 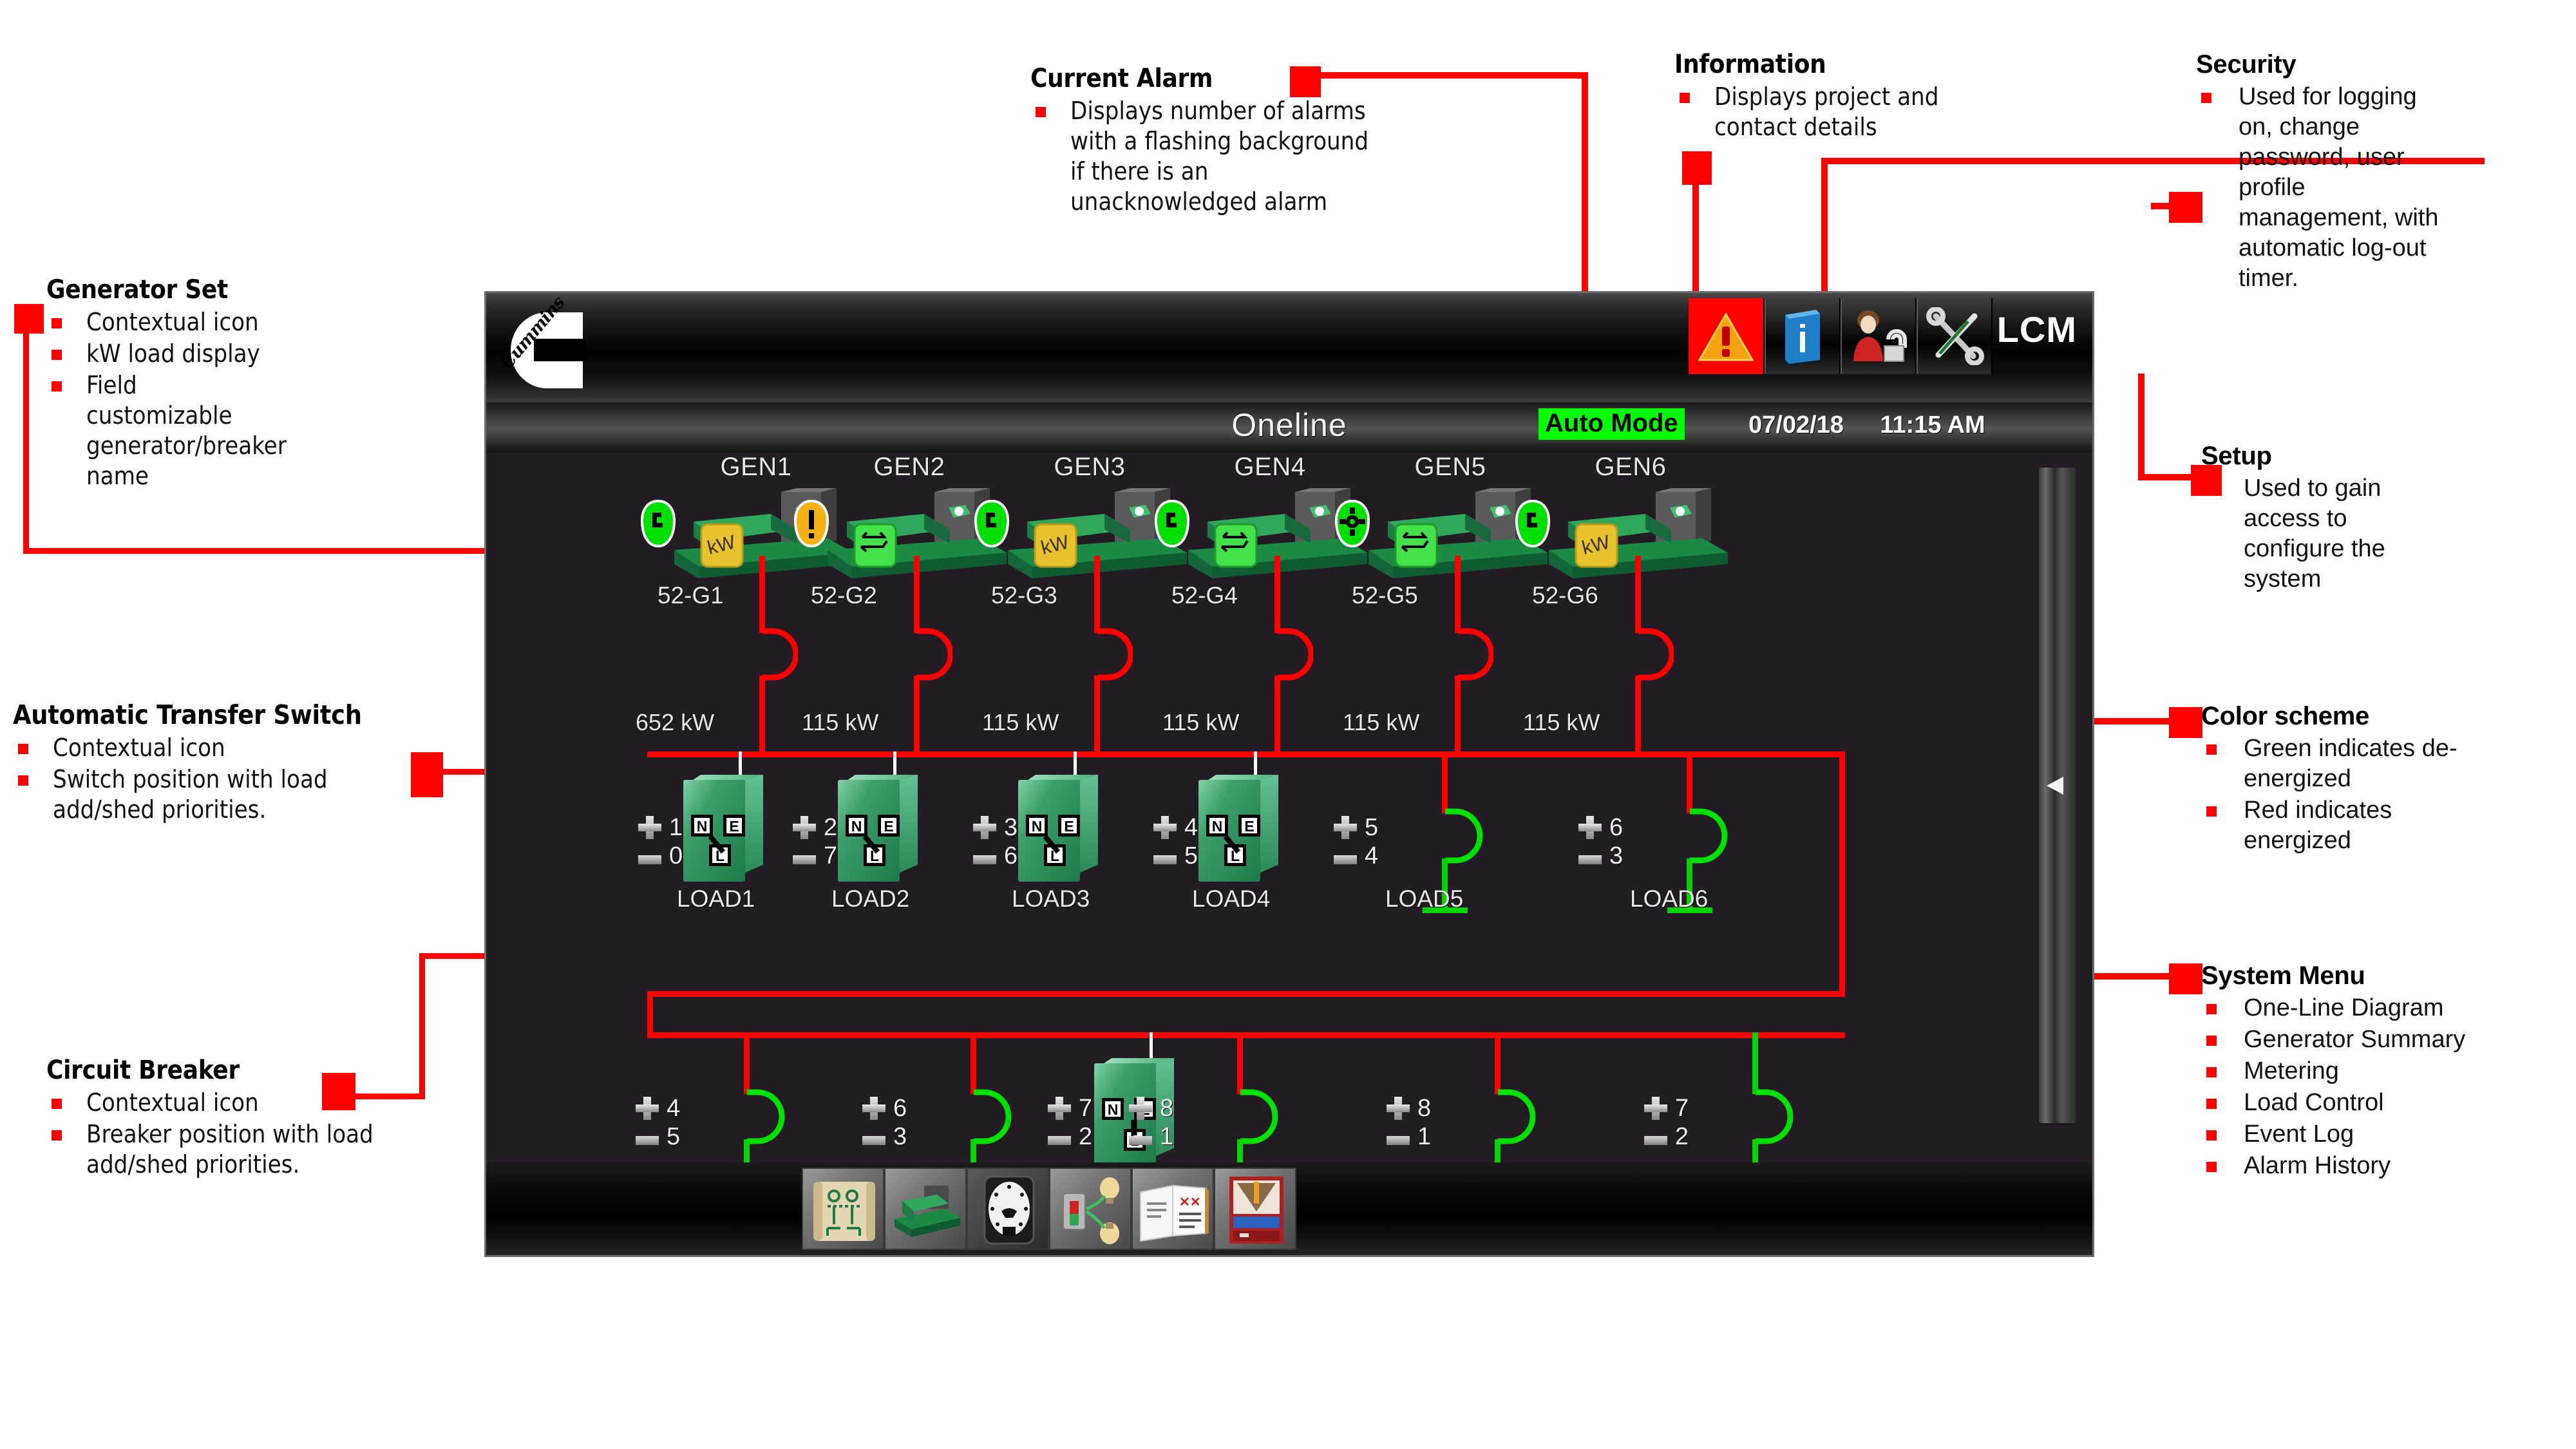 I want to click on main-bus-left-riser, so click(x=650, y=1014).